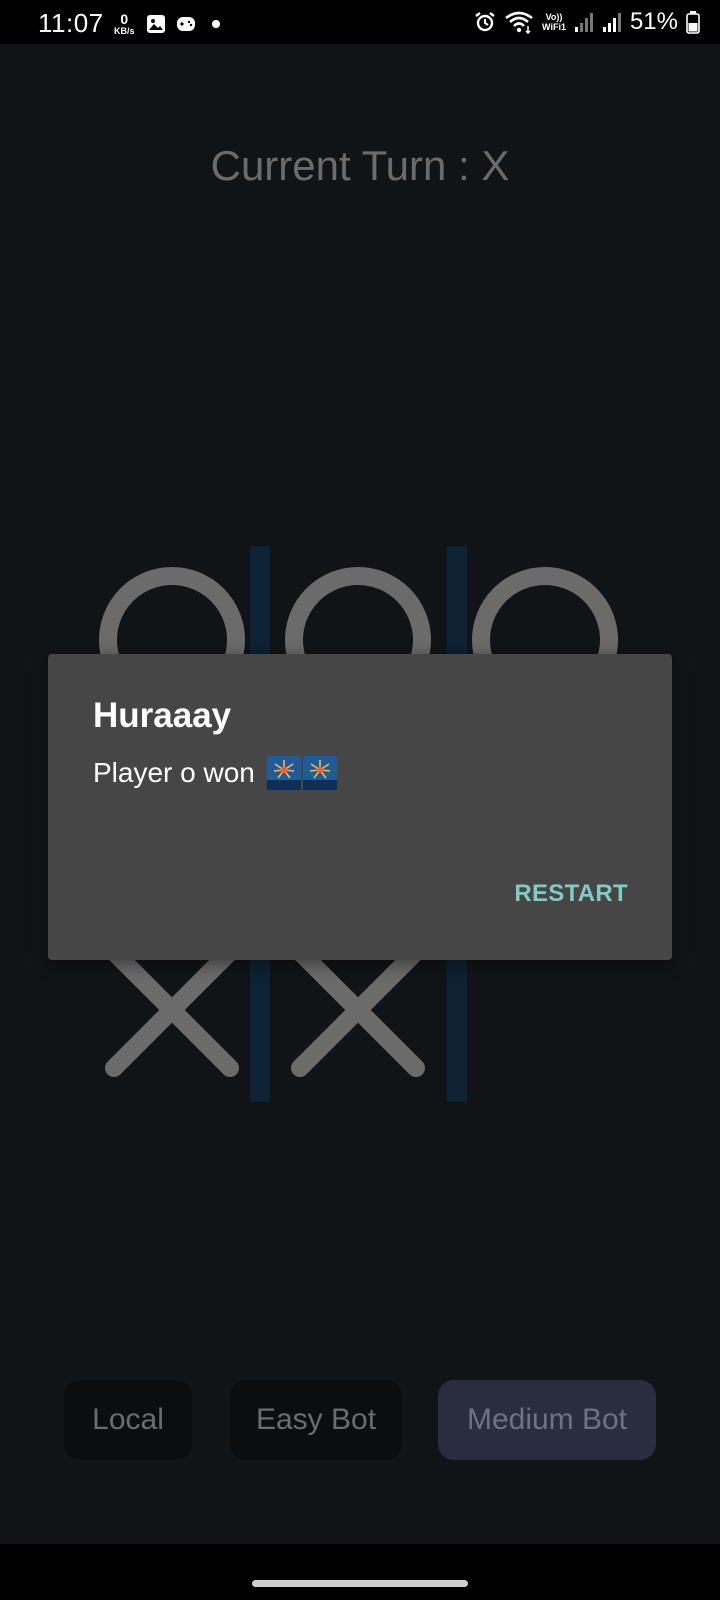  Describe the element at coordinates (519, 22) in the screenshot. I see `wifi-icon` at that location.